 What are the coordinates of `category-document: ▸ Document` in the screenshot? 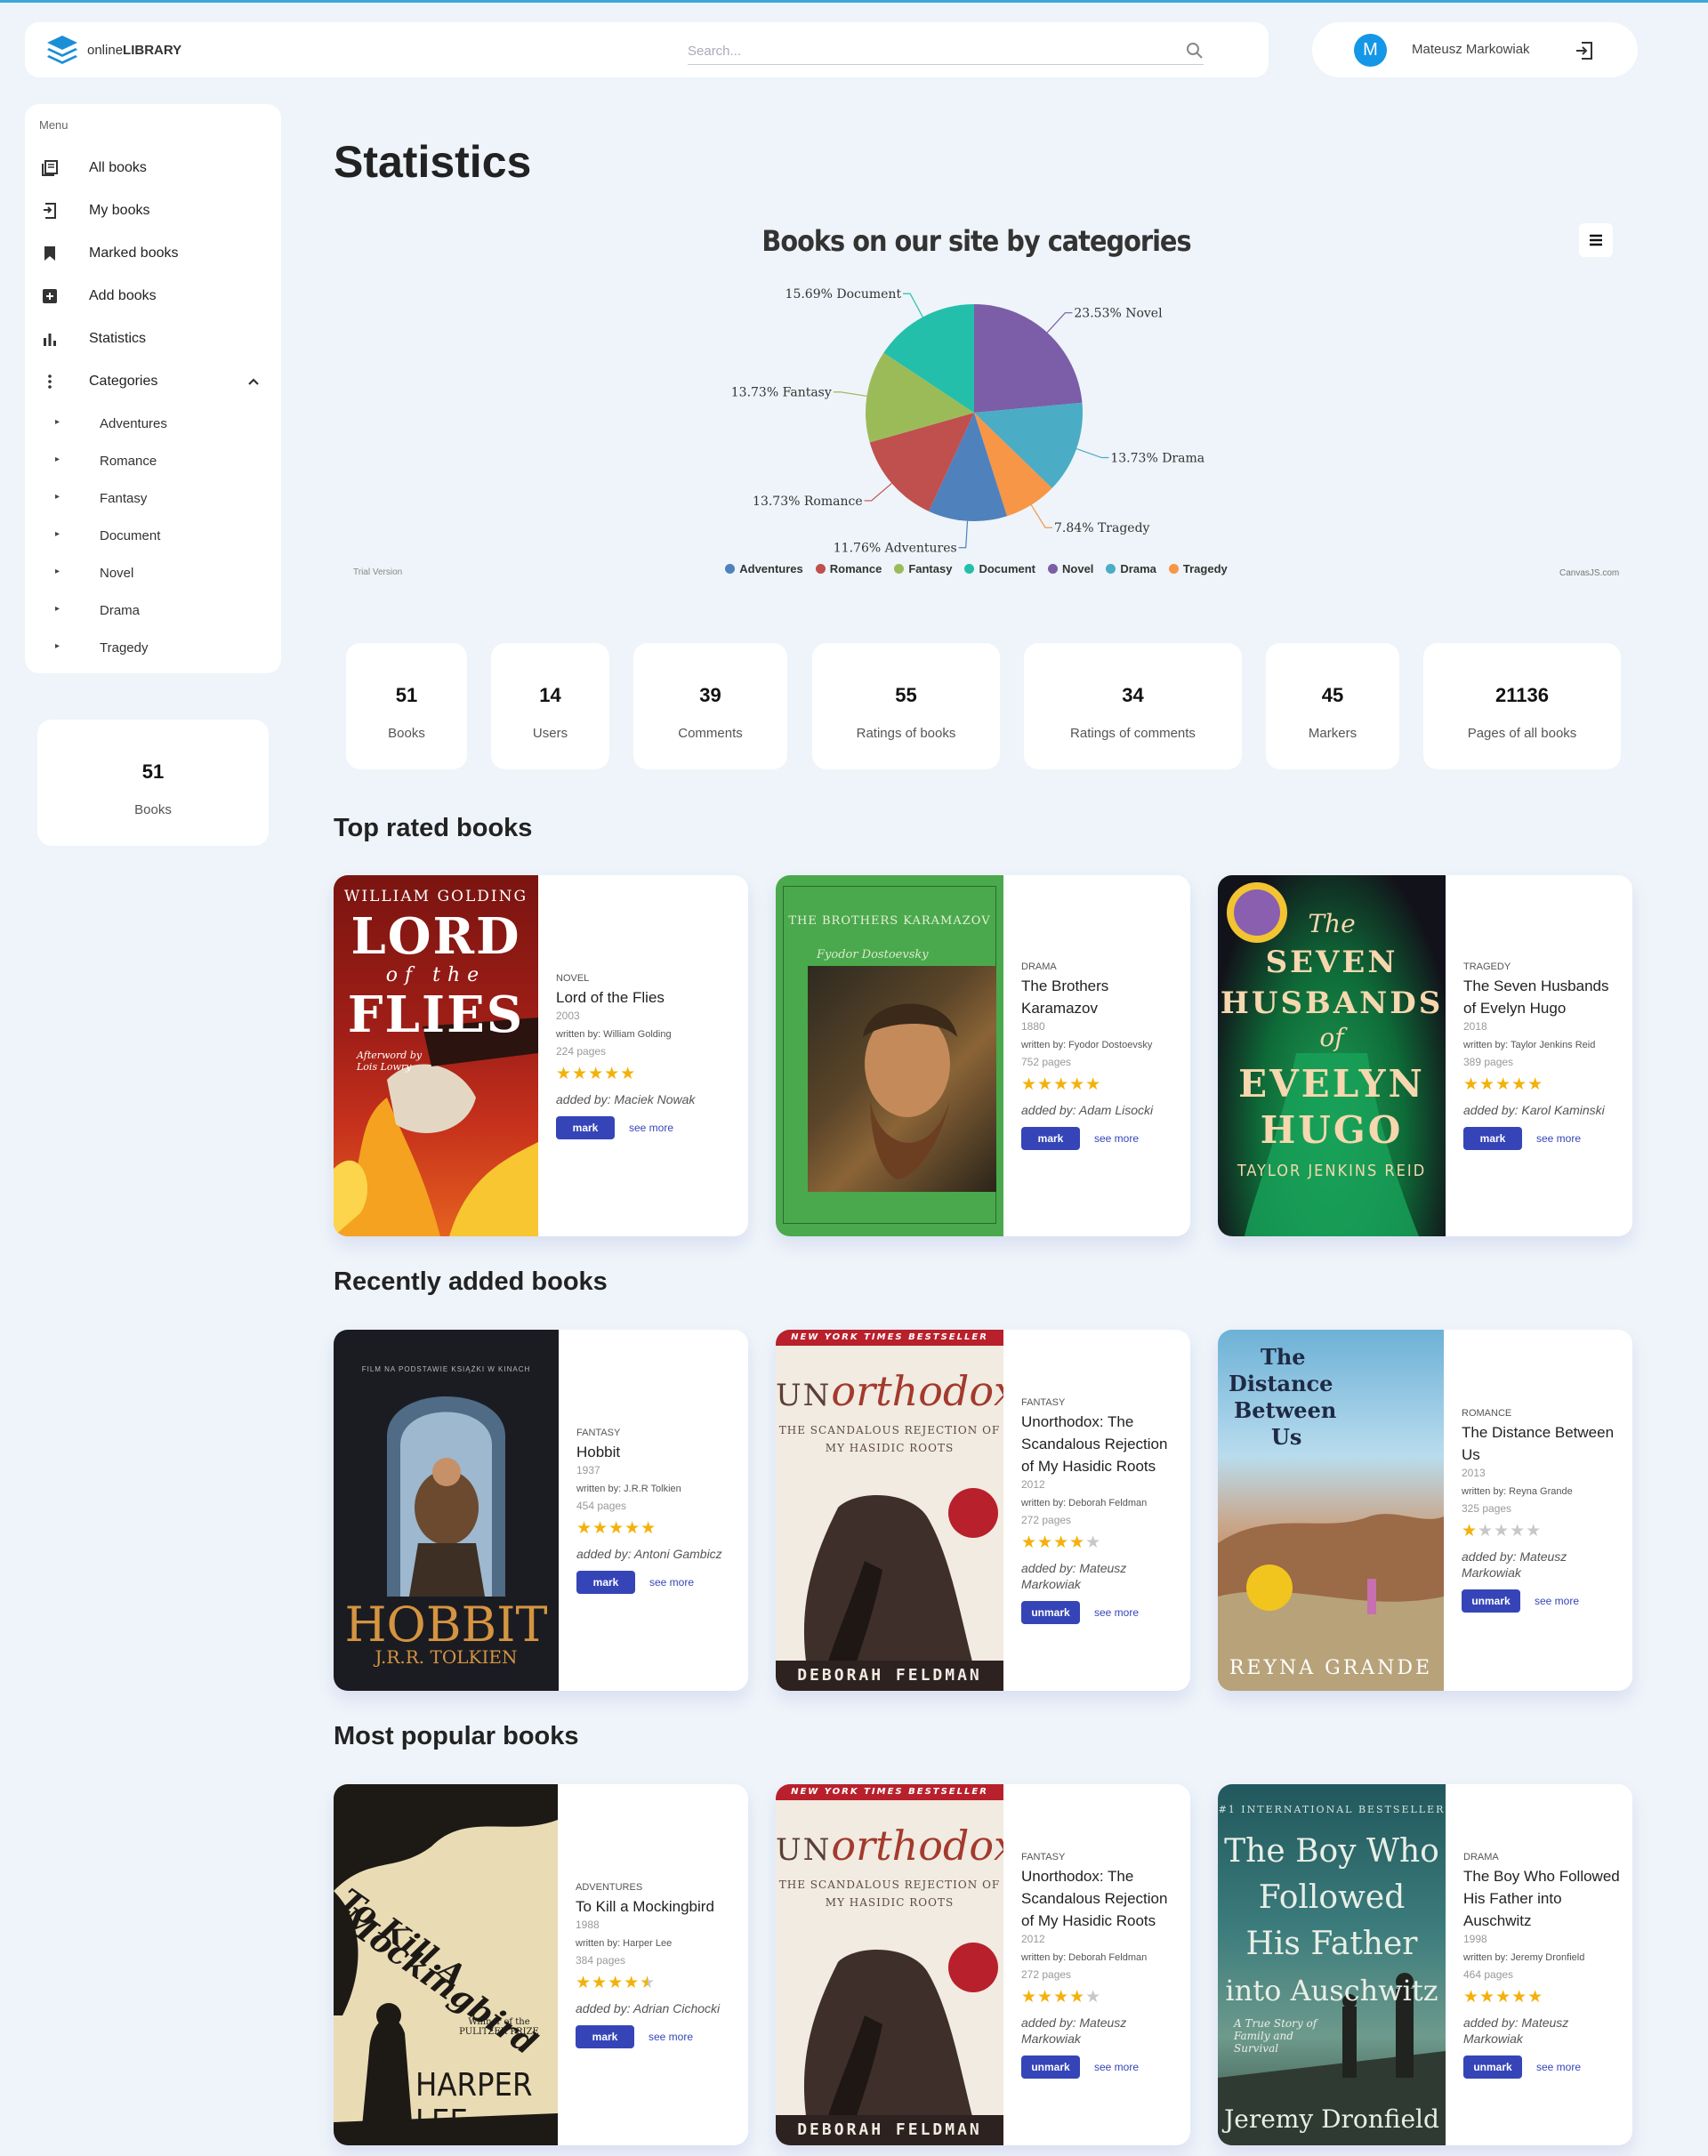 It's located at (153, 536).